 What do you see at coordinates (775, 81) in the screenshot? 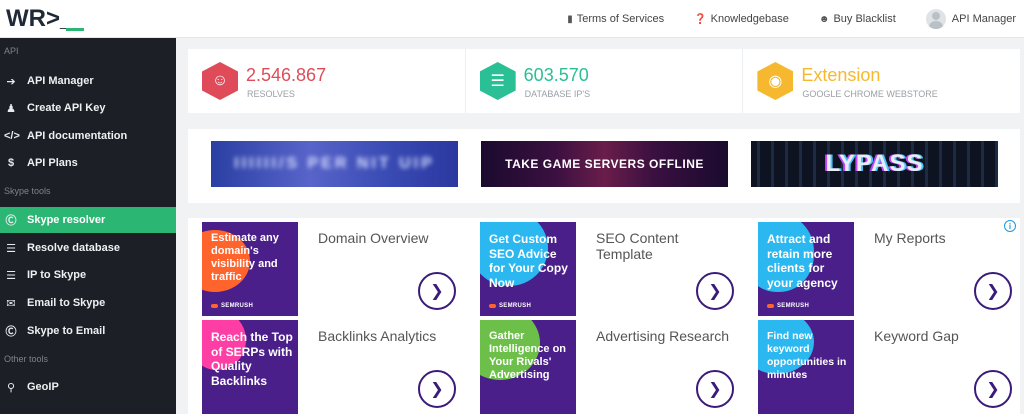
I see `chrome-icon: ◉` at bounding box center [775, 81].